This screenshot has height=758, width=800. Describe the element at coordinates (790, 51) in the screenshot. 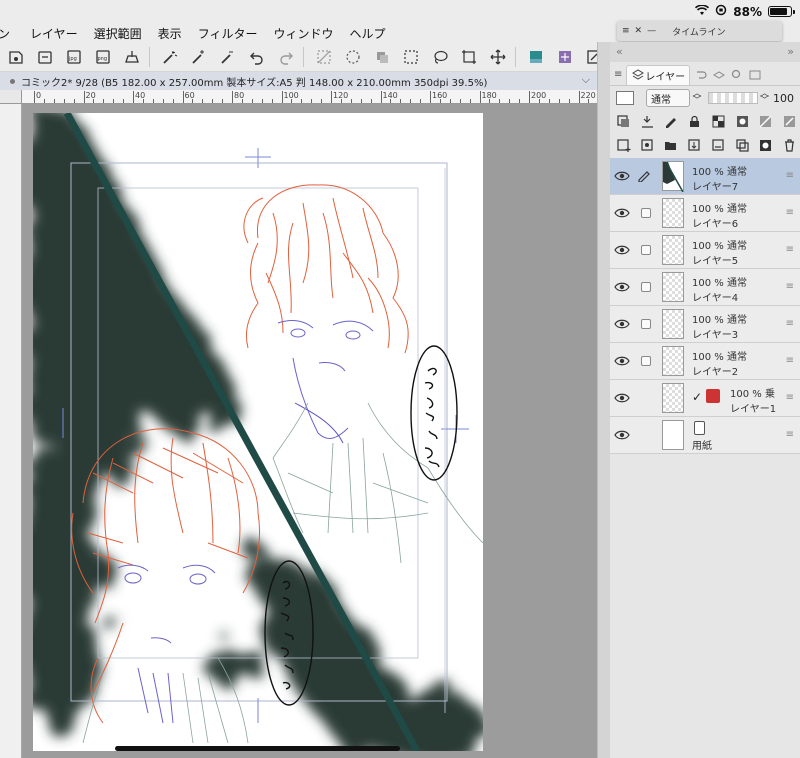

I see `collapse-right-icon: »` at that location.